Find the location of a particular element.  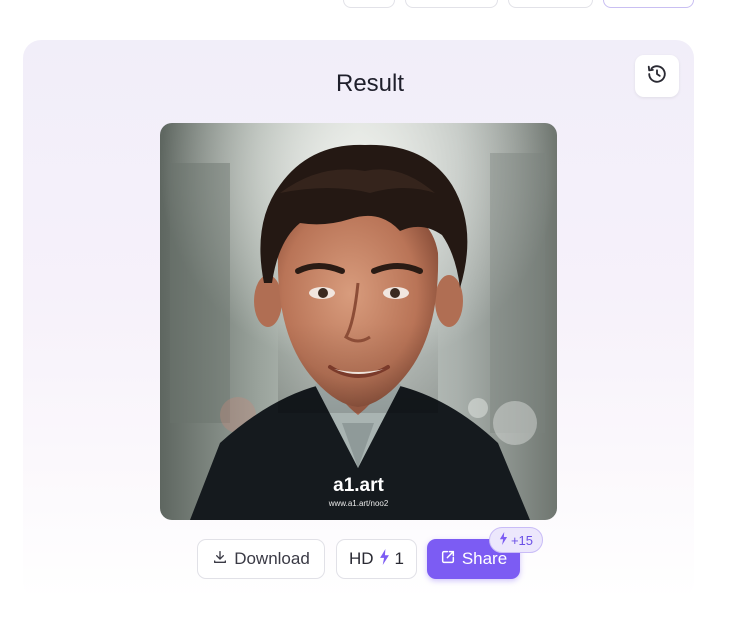

share-bonus-value: +15 is located at coordinates (522, 540).